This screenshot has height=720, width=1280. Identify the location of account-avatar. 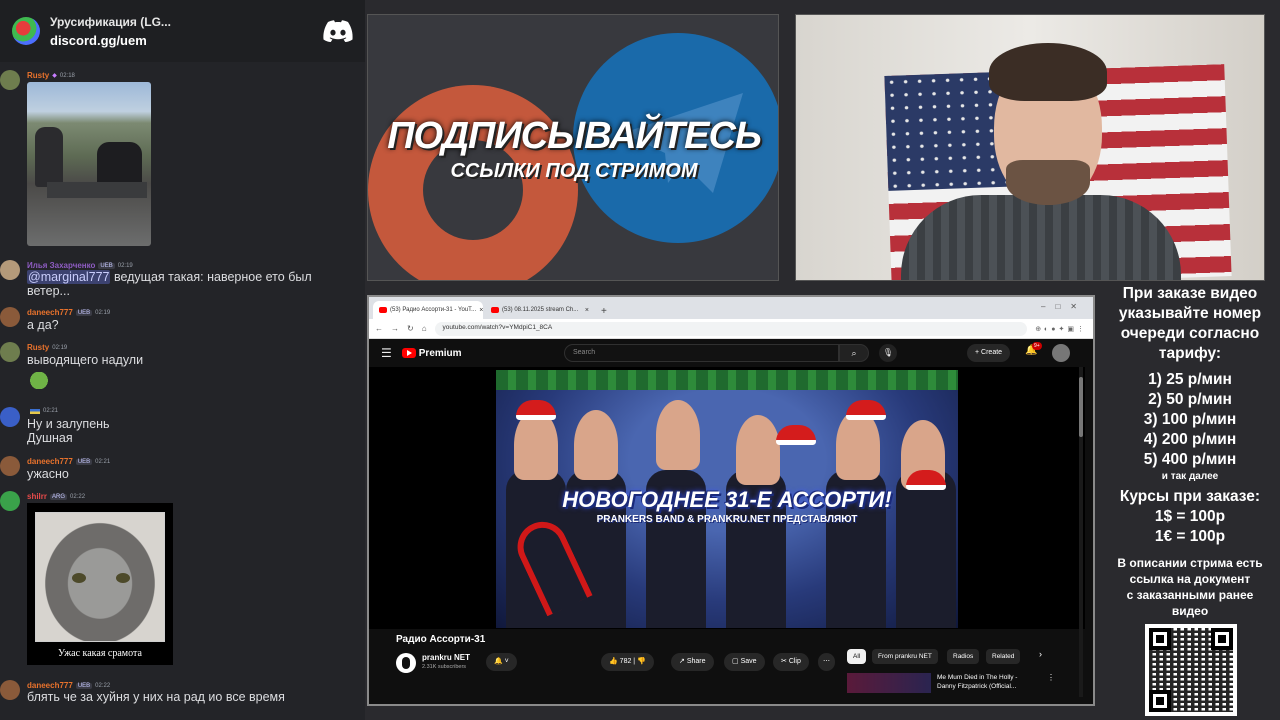
(1061, 353).